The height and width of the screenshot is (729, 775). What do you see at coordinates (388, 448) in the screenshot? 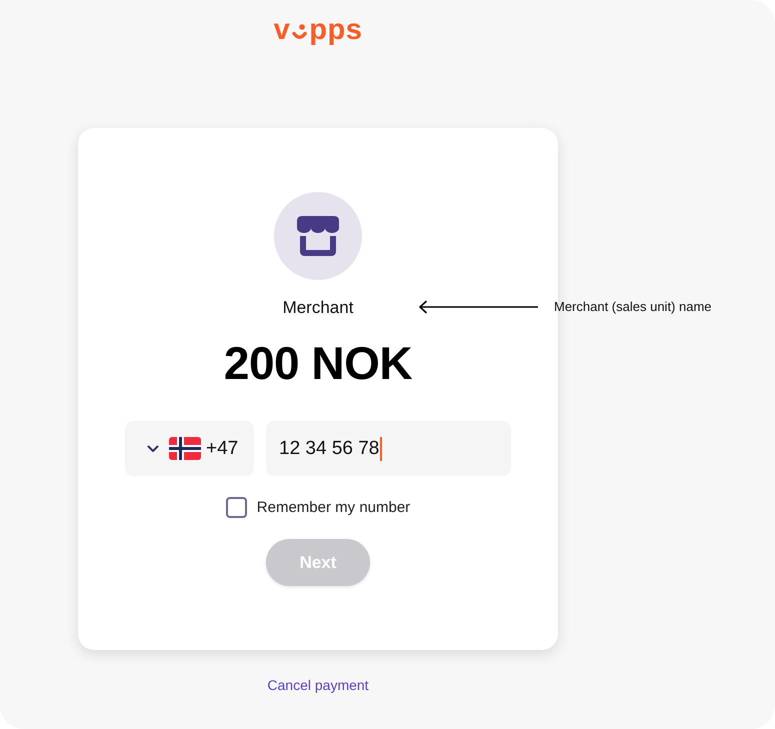
I see `phone-number-field: 12 34 56 78` at bounding box center [388, 448].